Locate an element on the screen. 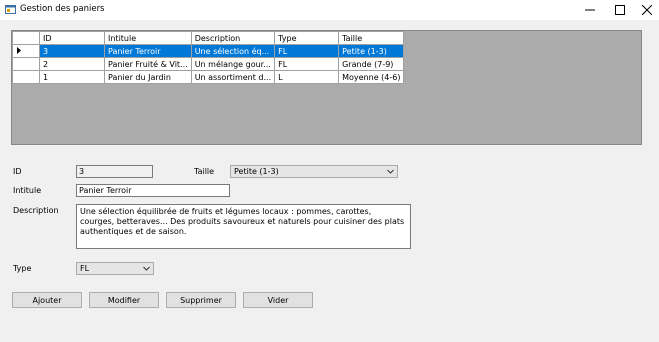 Image resolution: width=659 pixels, height=342 pixels. type-select-value: FL is located at coordinates (85, 268).